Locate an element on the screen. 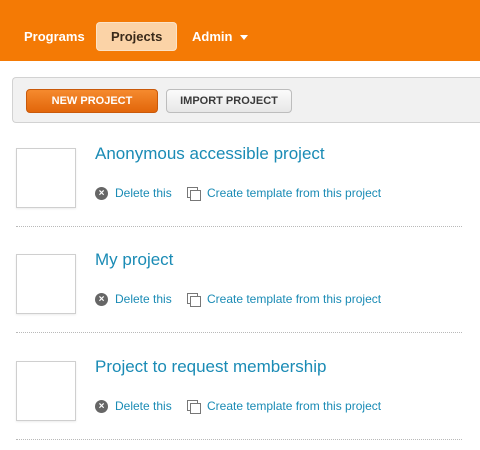  project-title-link: Project to request membership is located at coordinates (211, 367).